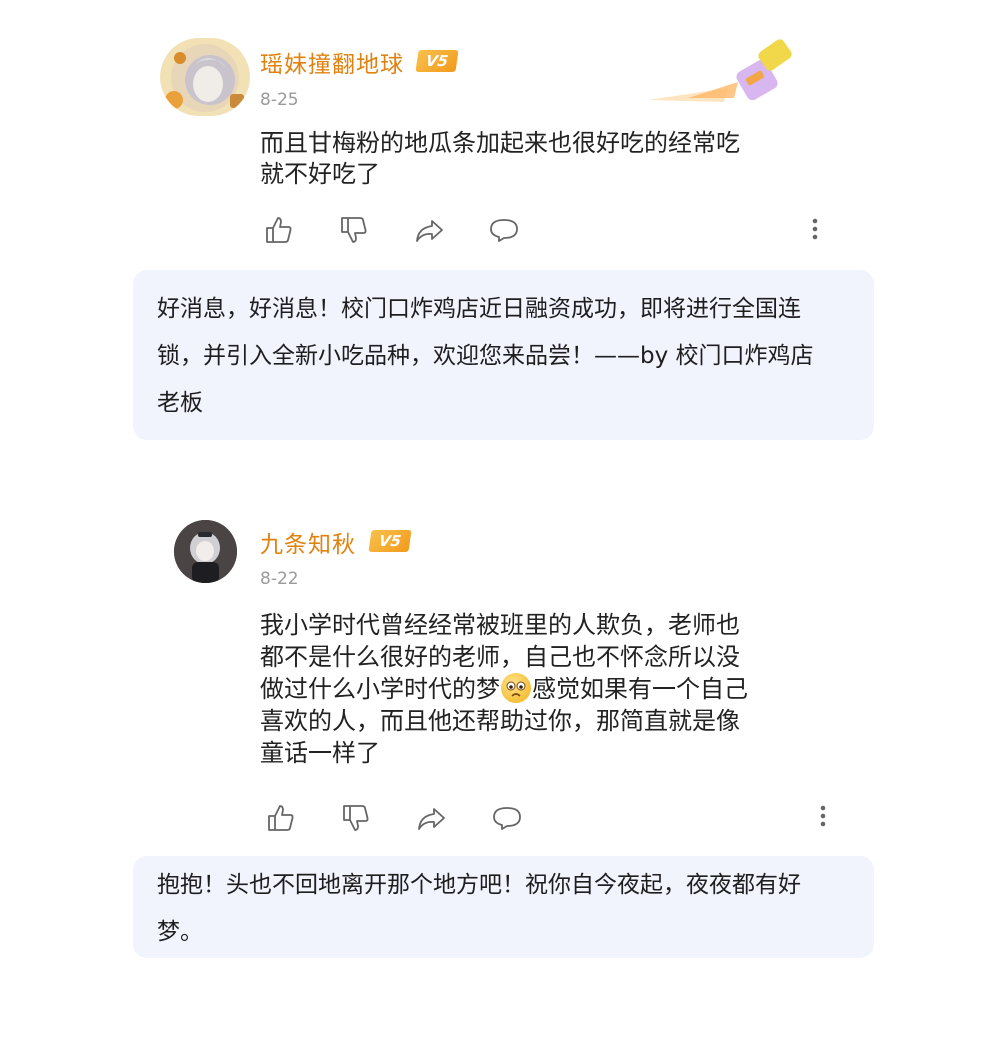 This screenshot has height=1047, width=1000. I want to click on reply-text-line: 好消息，好消息！校门口炸鸡店近日融资成功，即将进行全国连, so click(479, 309).